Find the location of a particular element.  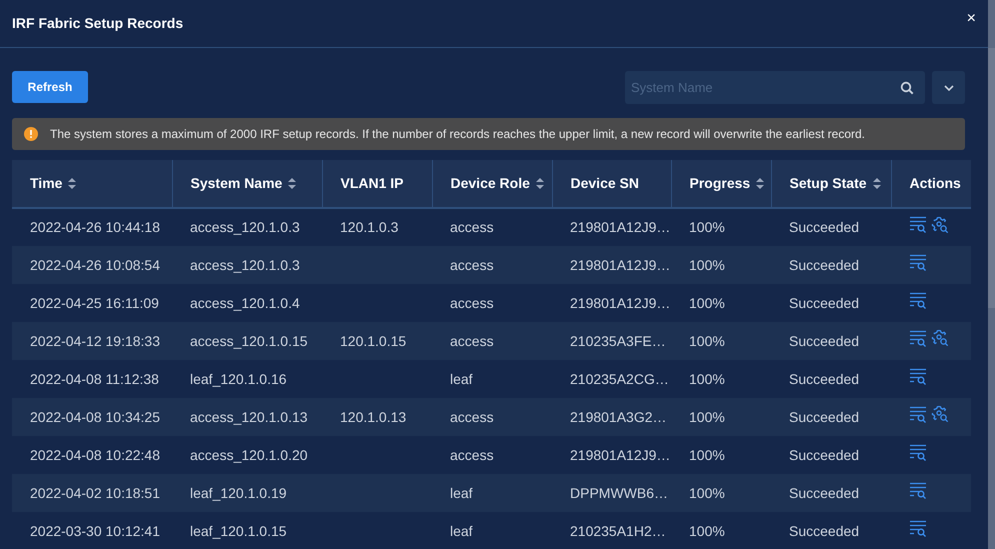

table-cell: 2022-04-08 10:22:48 is located at coordinates (95, 454).